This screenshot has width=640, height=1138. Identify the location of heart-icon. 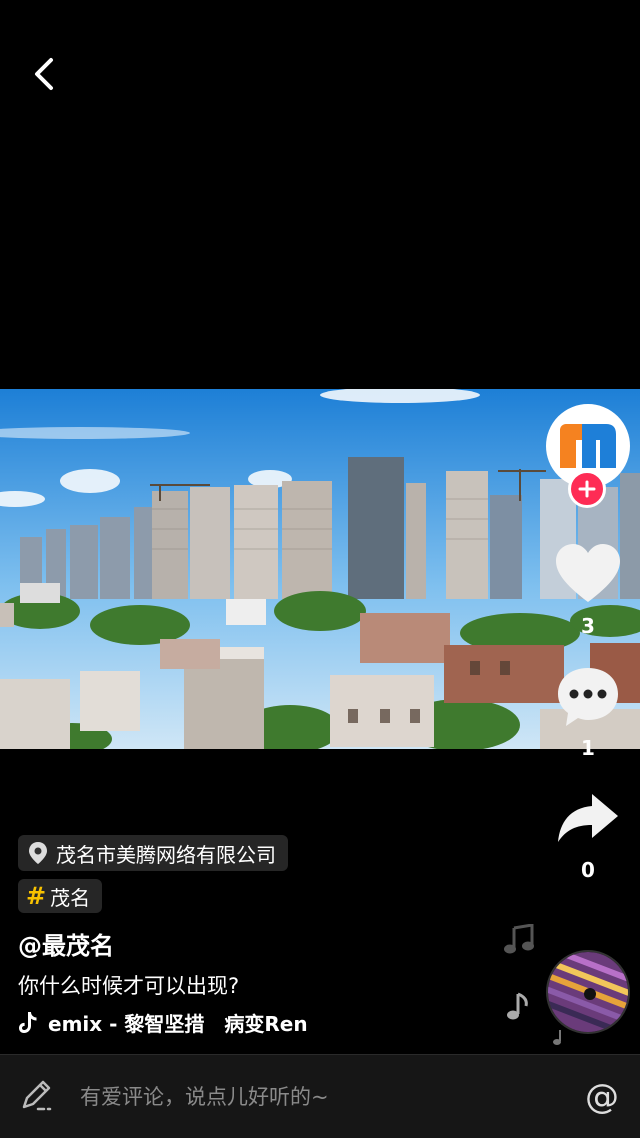
(588, 573).